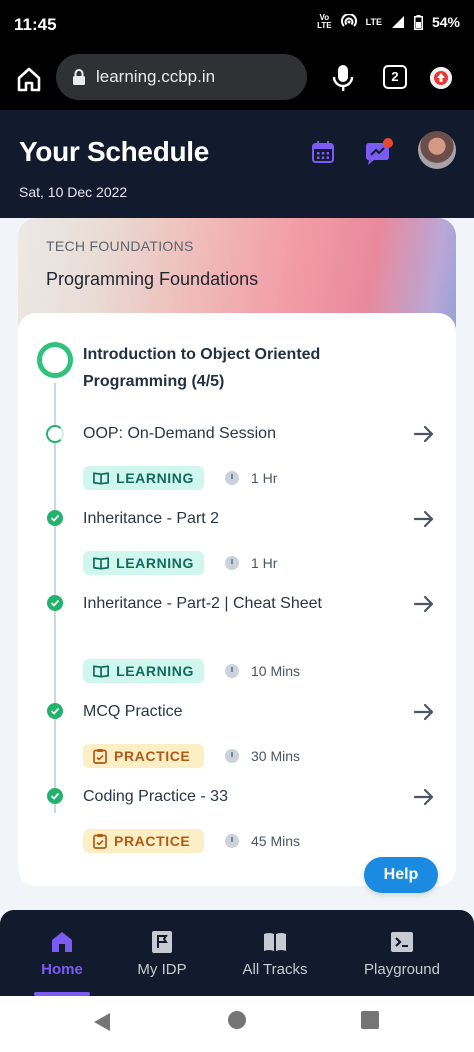  I want to click on browser-toolbar: learning.ccbp.in 2, so click(237, 81).